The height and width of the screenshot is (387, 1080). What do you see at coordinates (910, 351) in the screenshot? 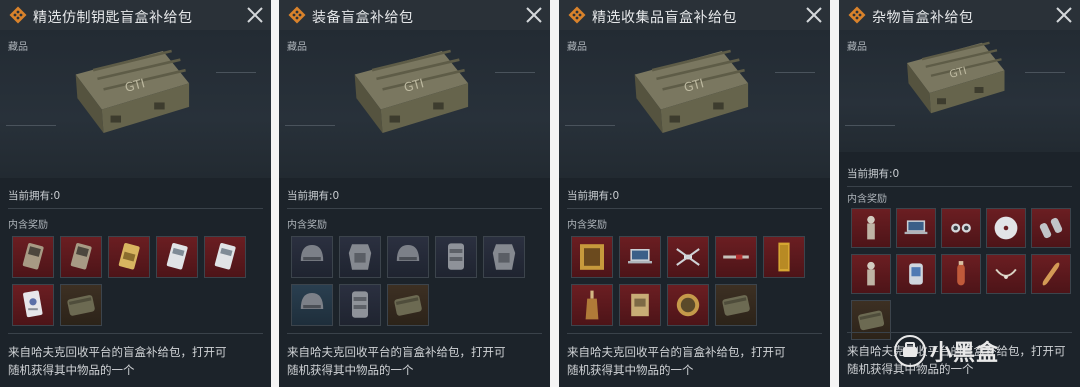
I see `xiaoheihe-logo-icon` at bounding box center [910, 351].